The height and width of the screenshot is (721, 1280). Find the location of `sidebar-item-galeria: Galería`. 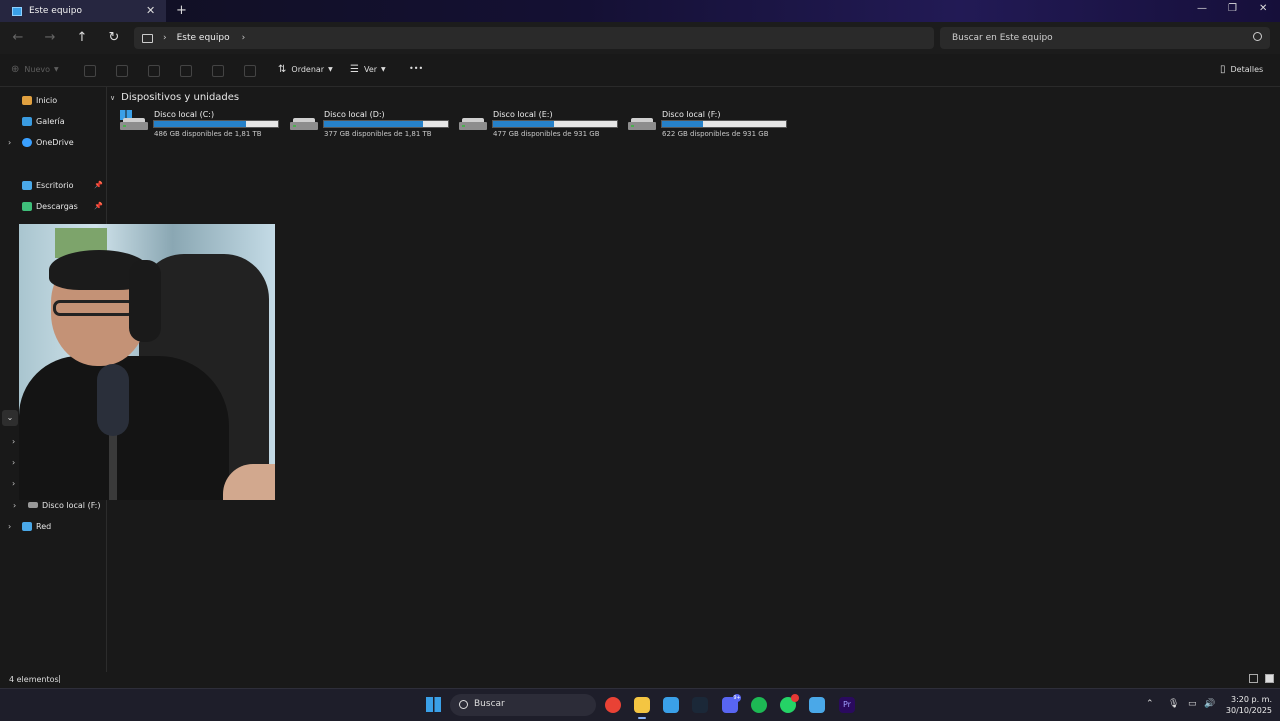

sidebar-item-galeria: Galería is located at coordinates (53, 121).